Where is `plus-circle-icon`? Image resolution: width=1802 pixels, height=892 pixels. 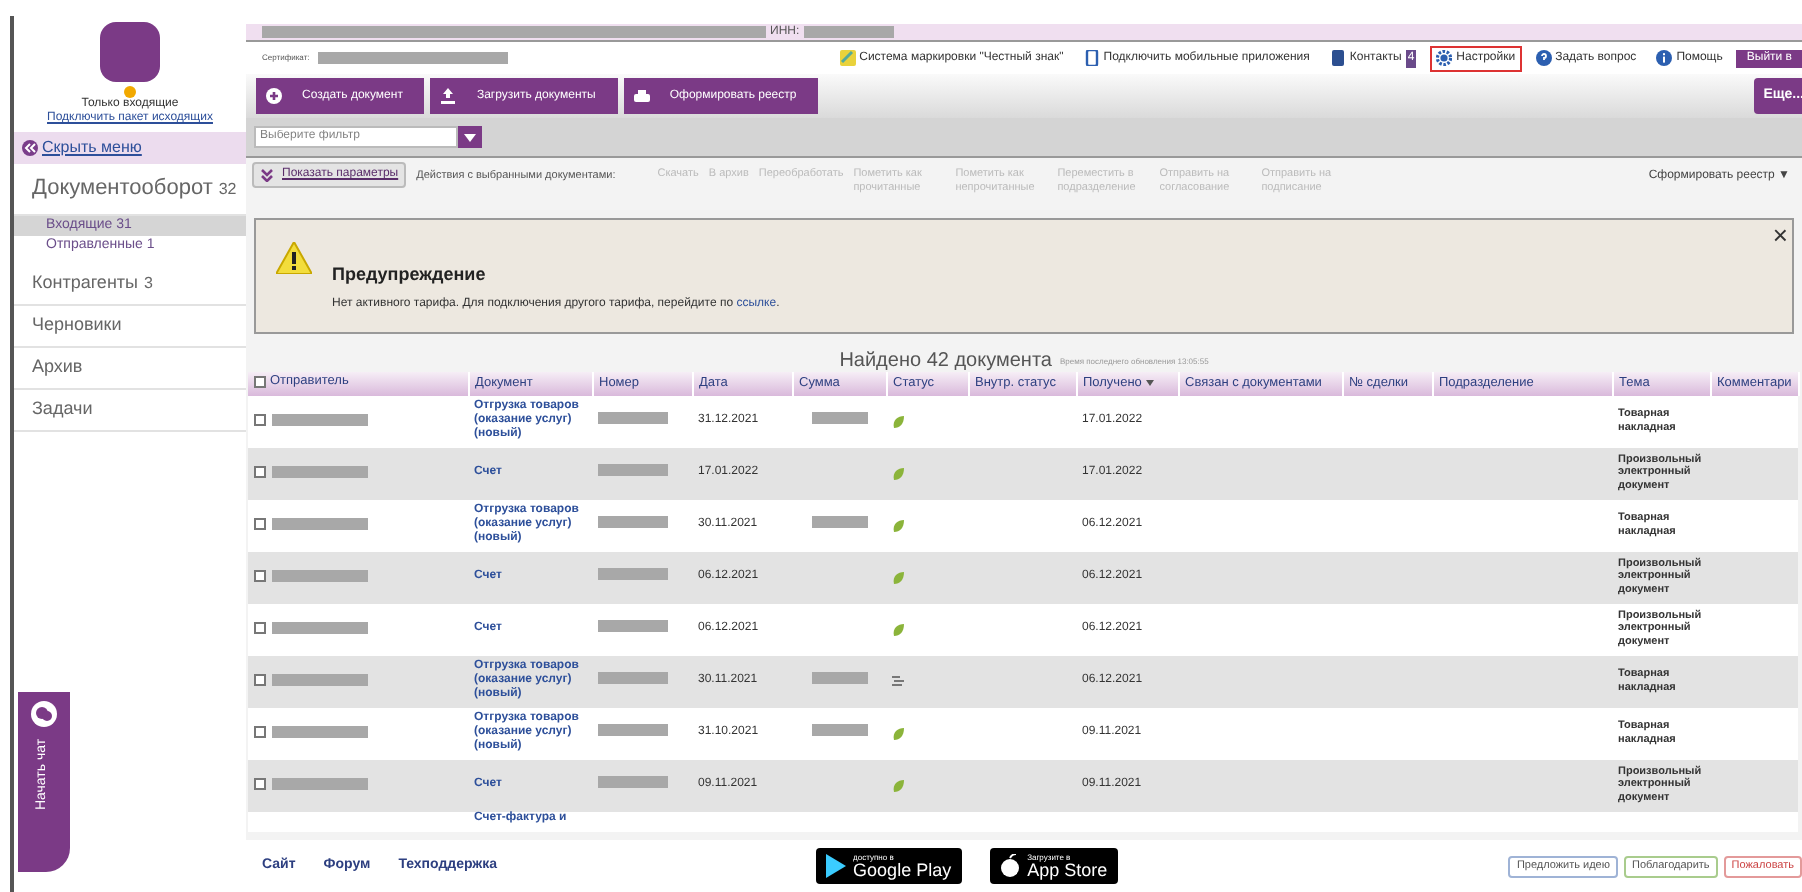 plus-circle-icon is located at coordinates (274, 96).